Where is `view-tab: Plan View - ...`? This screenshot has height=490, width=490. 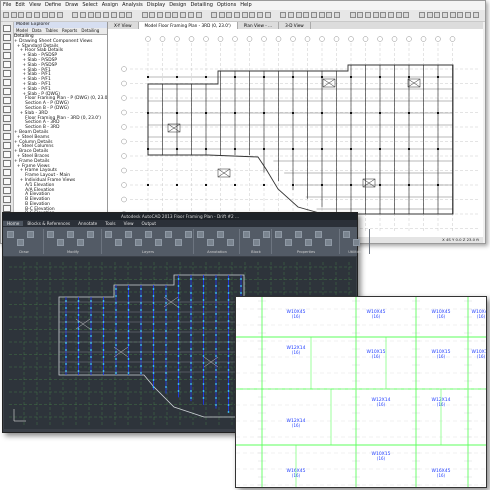 view-tab: Plan View - ... is located at coordinates (259, 25).